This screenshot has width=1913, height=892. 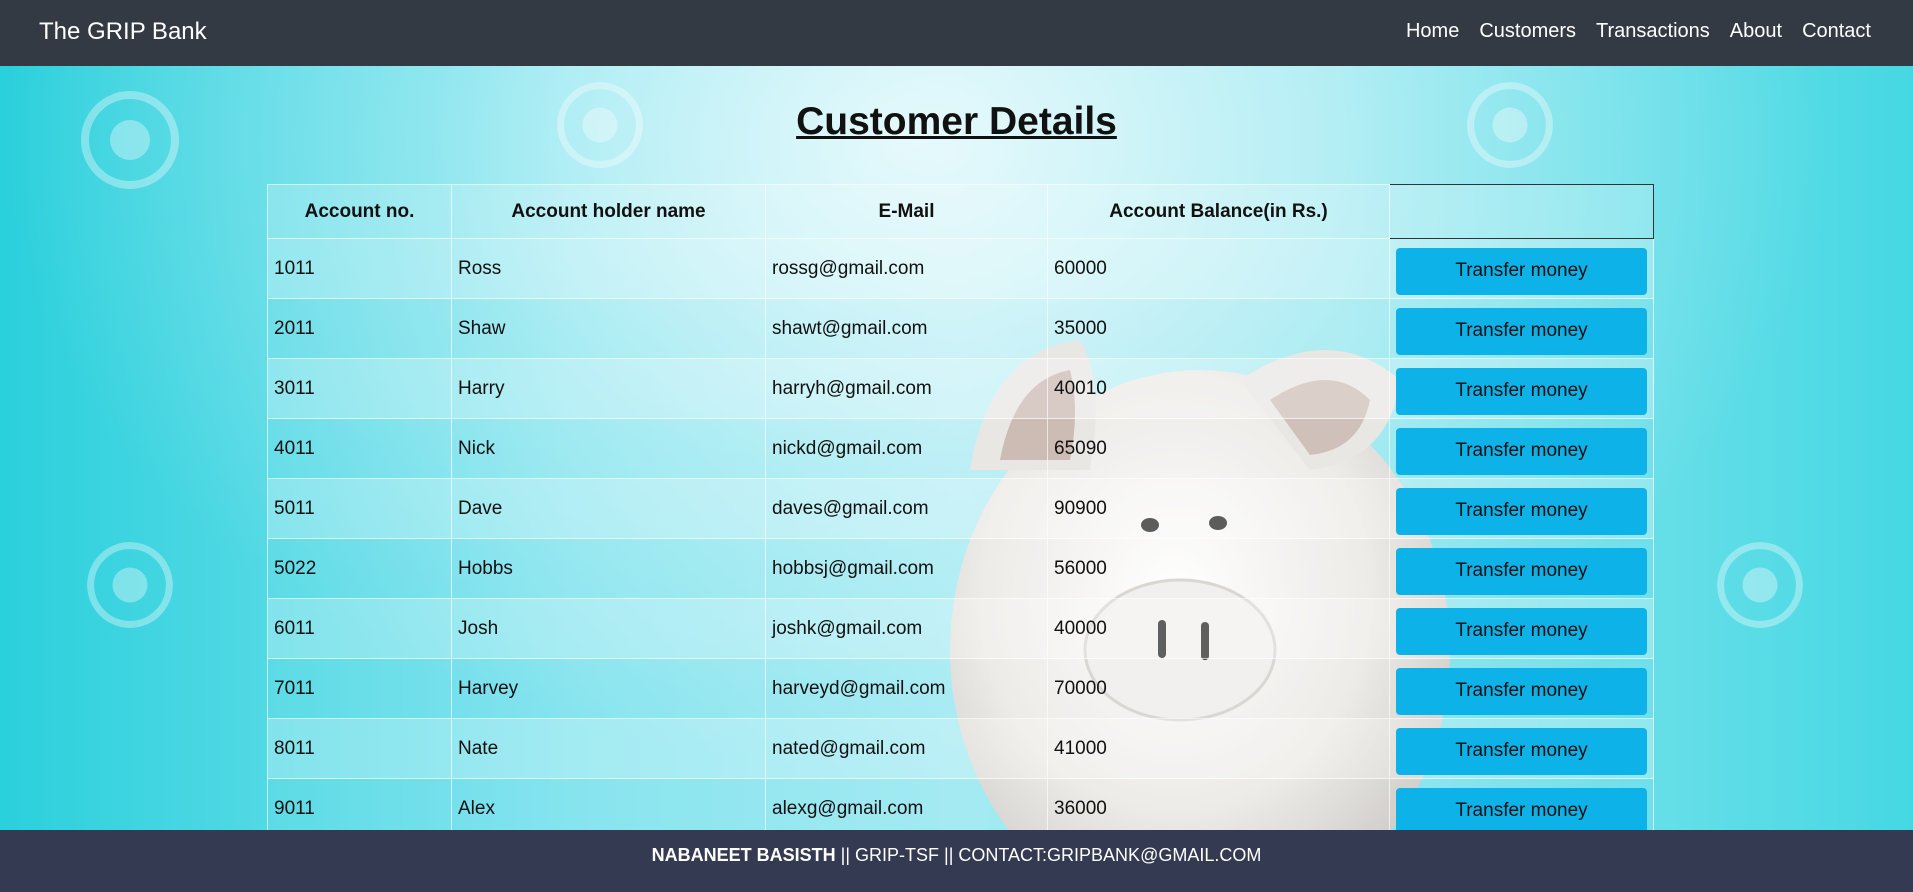 What do you see at coordinates (1653, 31) in the screenshot?
I see `nav-link-transactions: Transactions` at bounding box center [1653, 31].